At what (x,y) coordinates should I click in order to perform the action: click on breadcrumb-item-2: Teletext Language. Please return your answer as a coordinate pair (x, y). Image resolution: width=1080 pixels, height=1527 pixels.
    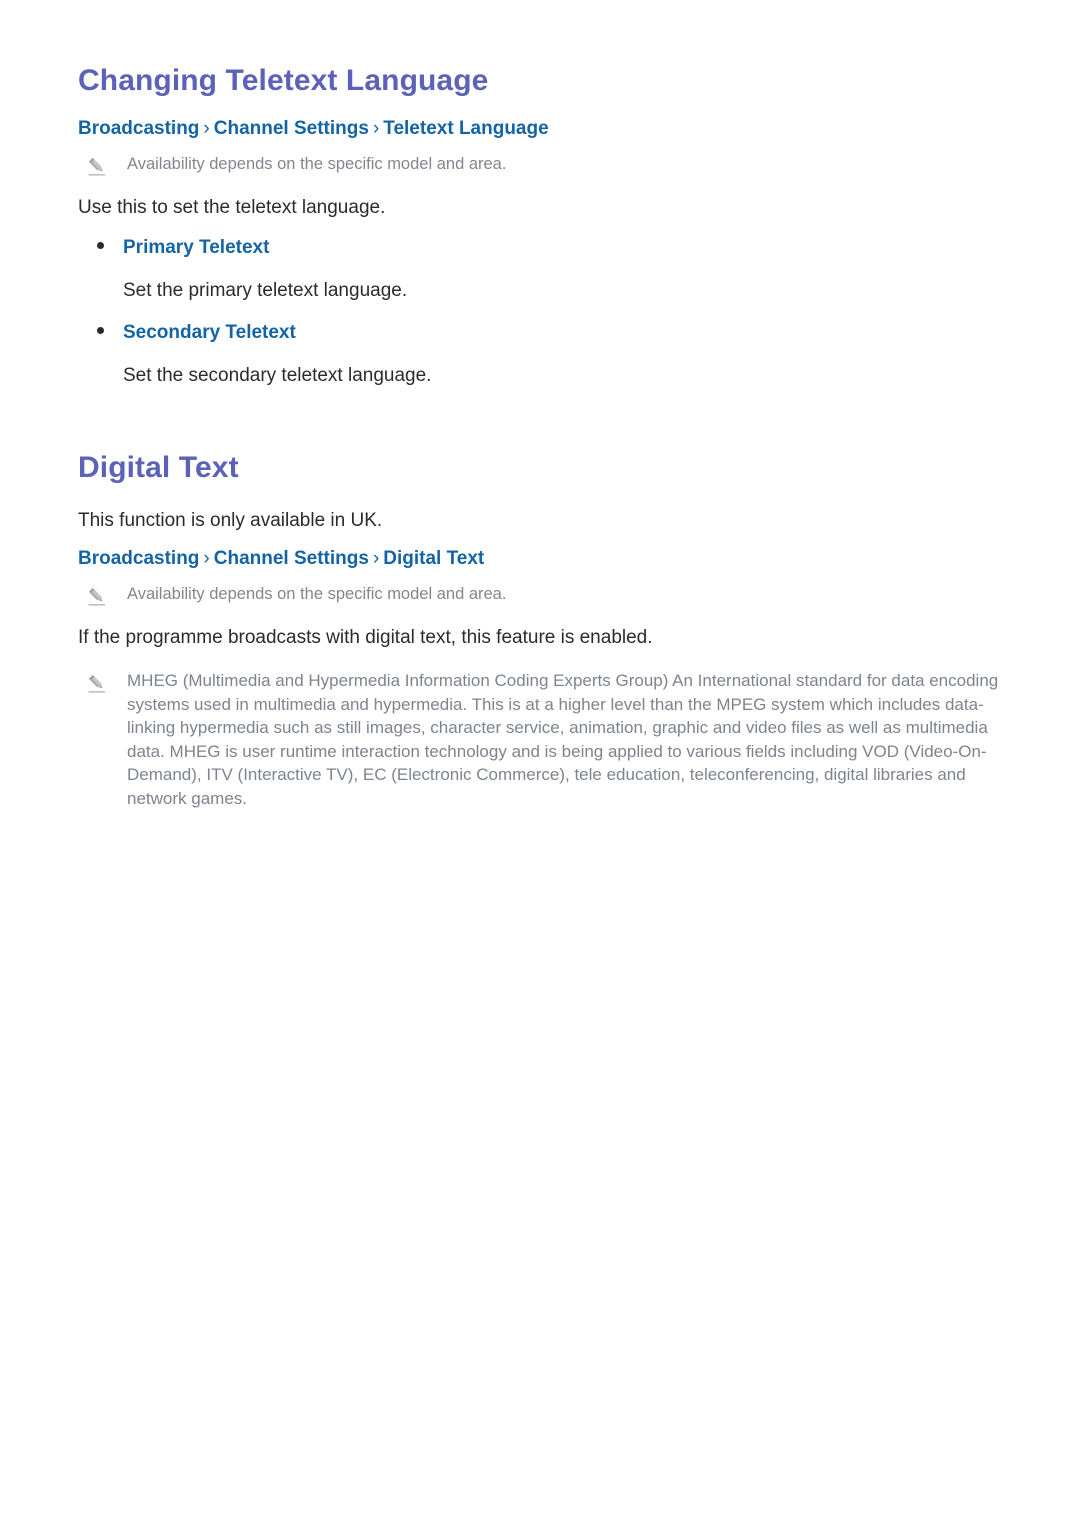
    Looking at the image, I should click on (465, 128).